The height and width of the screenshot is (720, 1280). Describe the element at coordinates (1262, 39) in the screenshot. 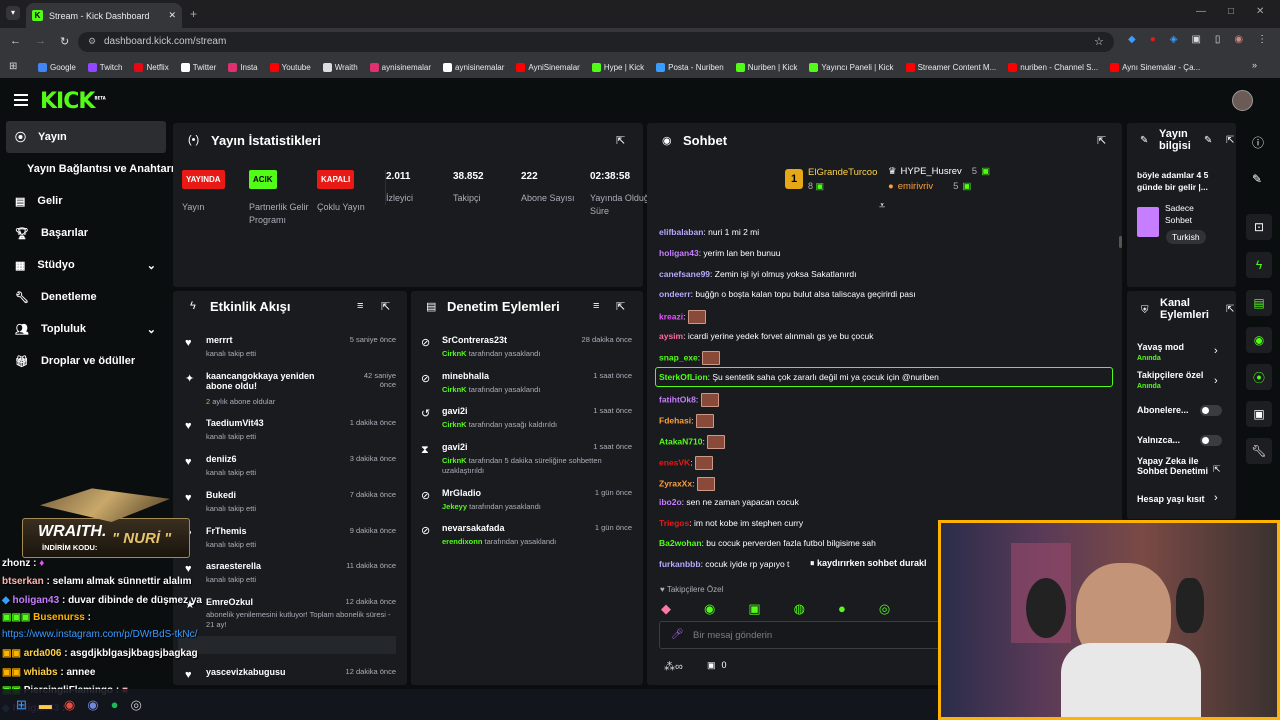

I see `menu-kebab-icon: ⋮` at that location.